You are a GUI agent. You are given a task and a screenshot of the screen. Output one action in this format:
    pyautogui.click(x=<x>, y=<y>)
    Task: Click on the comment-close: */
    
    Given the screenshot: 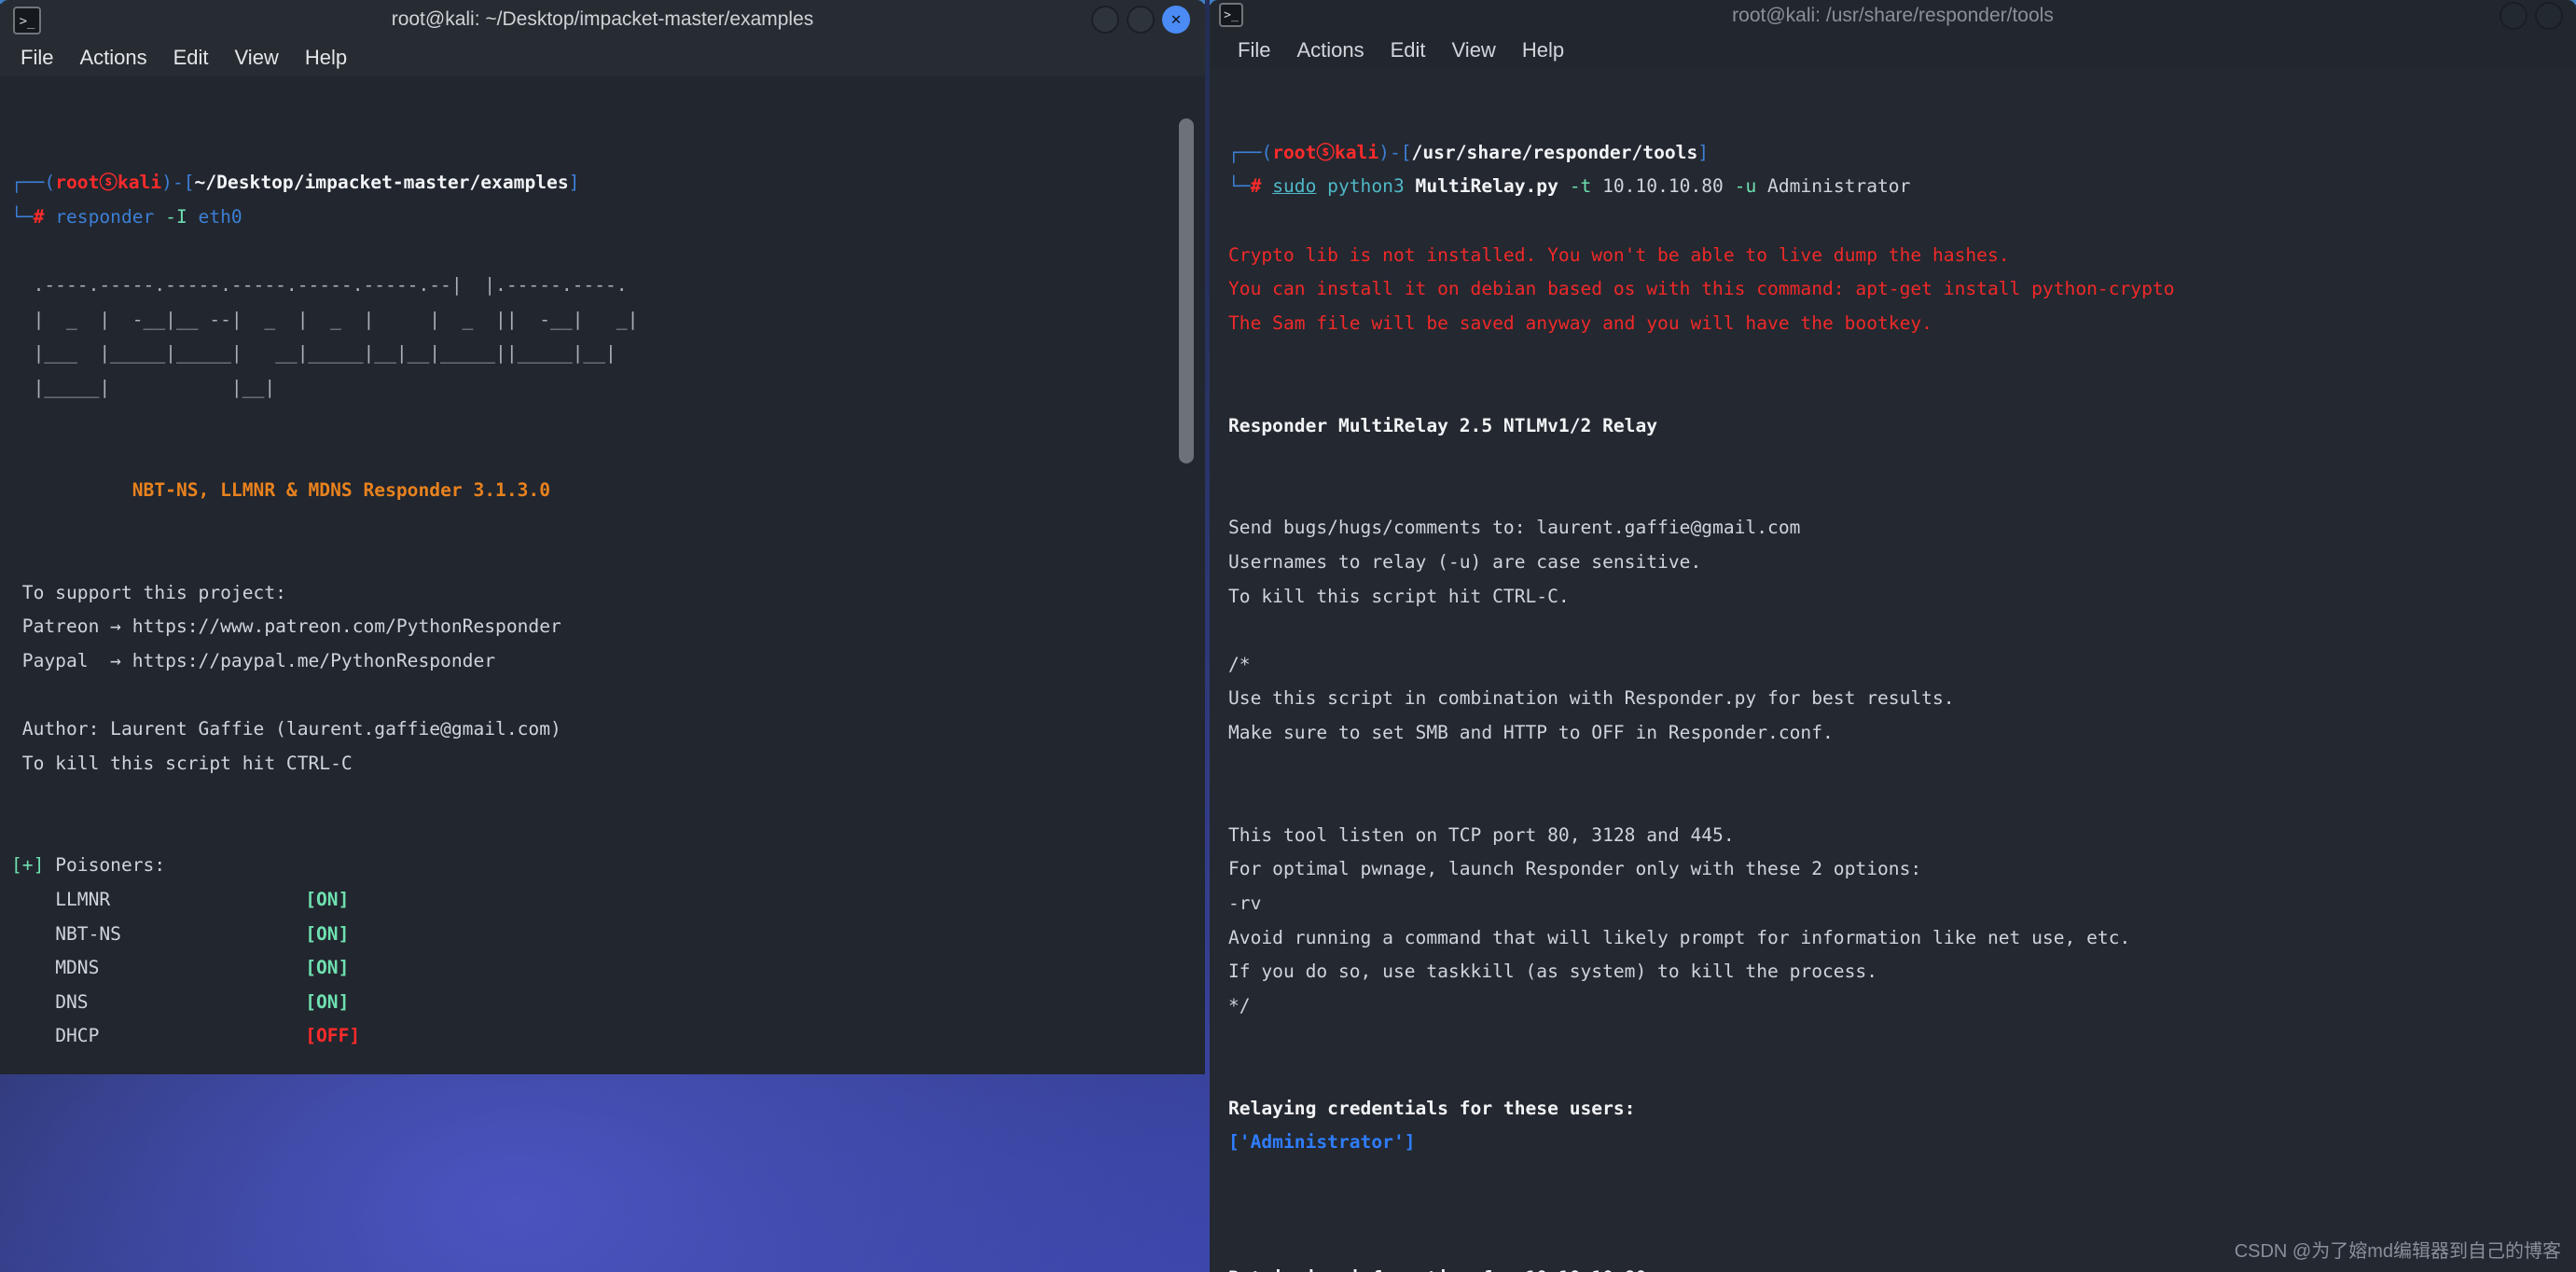 What is the action you would take?
    pyautogui.click(x=1239, y=1005)
    